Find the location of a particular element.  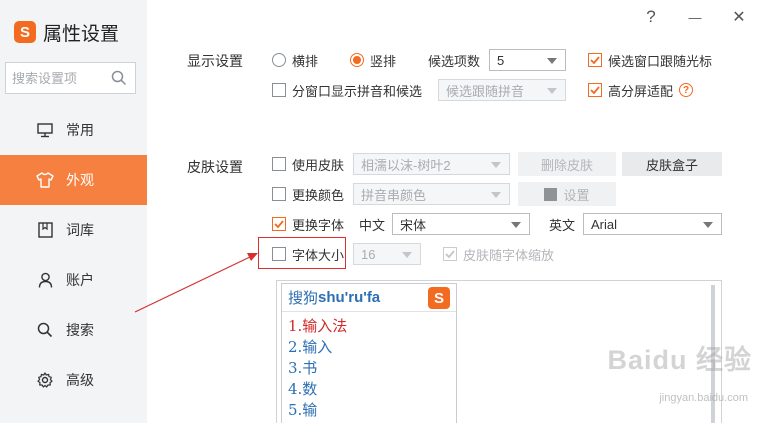

skin-scale-checkbox: 皮肤随字体缩放 is located at coordinates (498, 254).